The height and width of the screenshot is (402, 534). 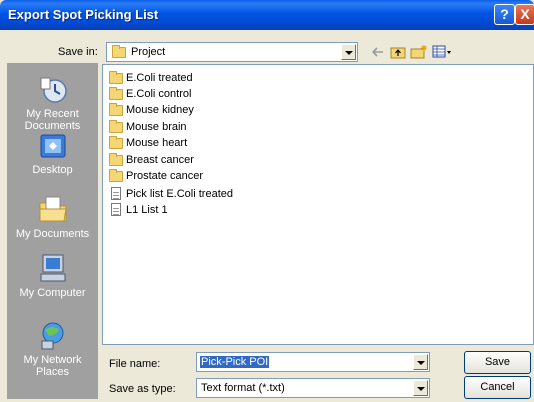 What do you see at coordinates (151, 79) in the screenshot?
I see `list-item: E.Coli treated` at bounding box center [151, 79].